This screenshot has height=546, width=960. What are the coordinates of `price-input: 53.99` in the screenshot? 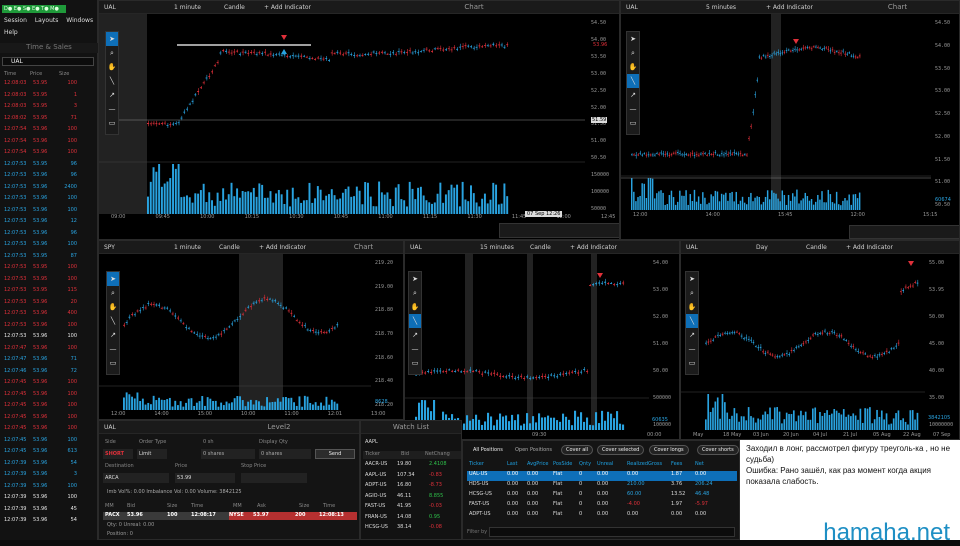 It's located at (205, 478).